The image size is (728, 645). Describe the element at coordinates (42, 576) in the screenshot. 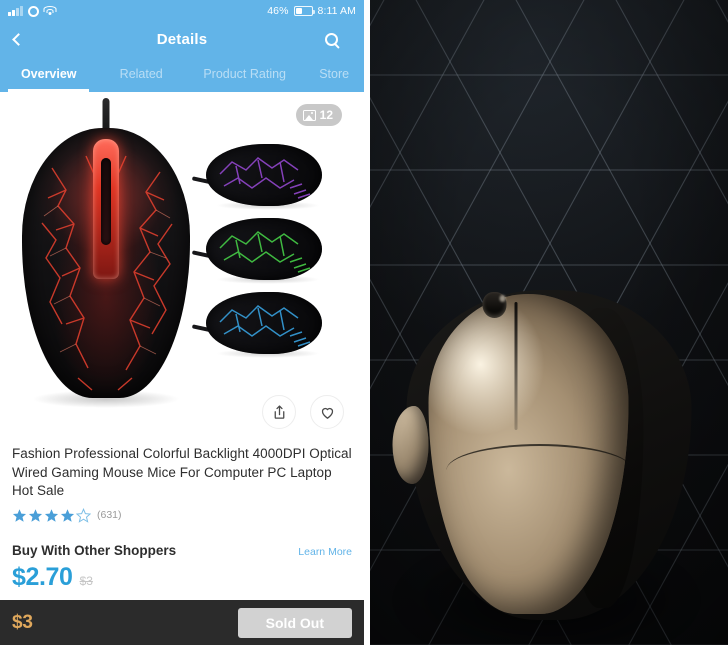

I see `group-buy-price: $2.70` at that location.